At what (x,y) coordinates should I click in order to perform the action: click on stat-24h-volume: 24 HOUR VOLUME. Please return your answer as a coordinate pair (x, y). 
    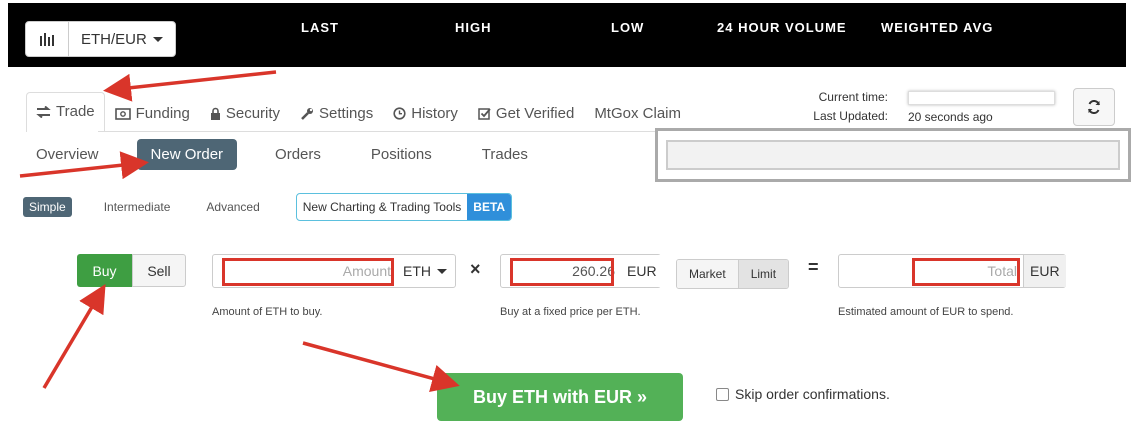
    Looking at the image, I should click on (782, 27).